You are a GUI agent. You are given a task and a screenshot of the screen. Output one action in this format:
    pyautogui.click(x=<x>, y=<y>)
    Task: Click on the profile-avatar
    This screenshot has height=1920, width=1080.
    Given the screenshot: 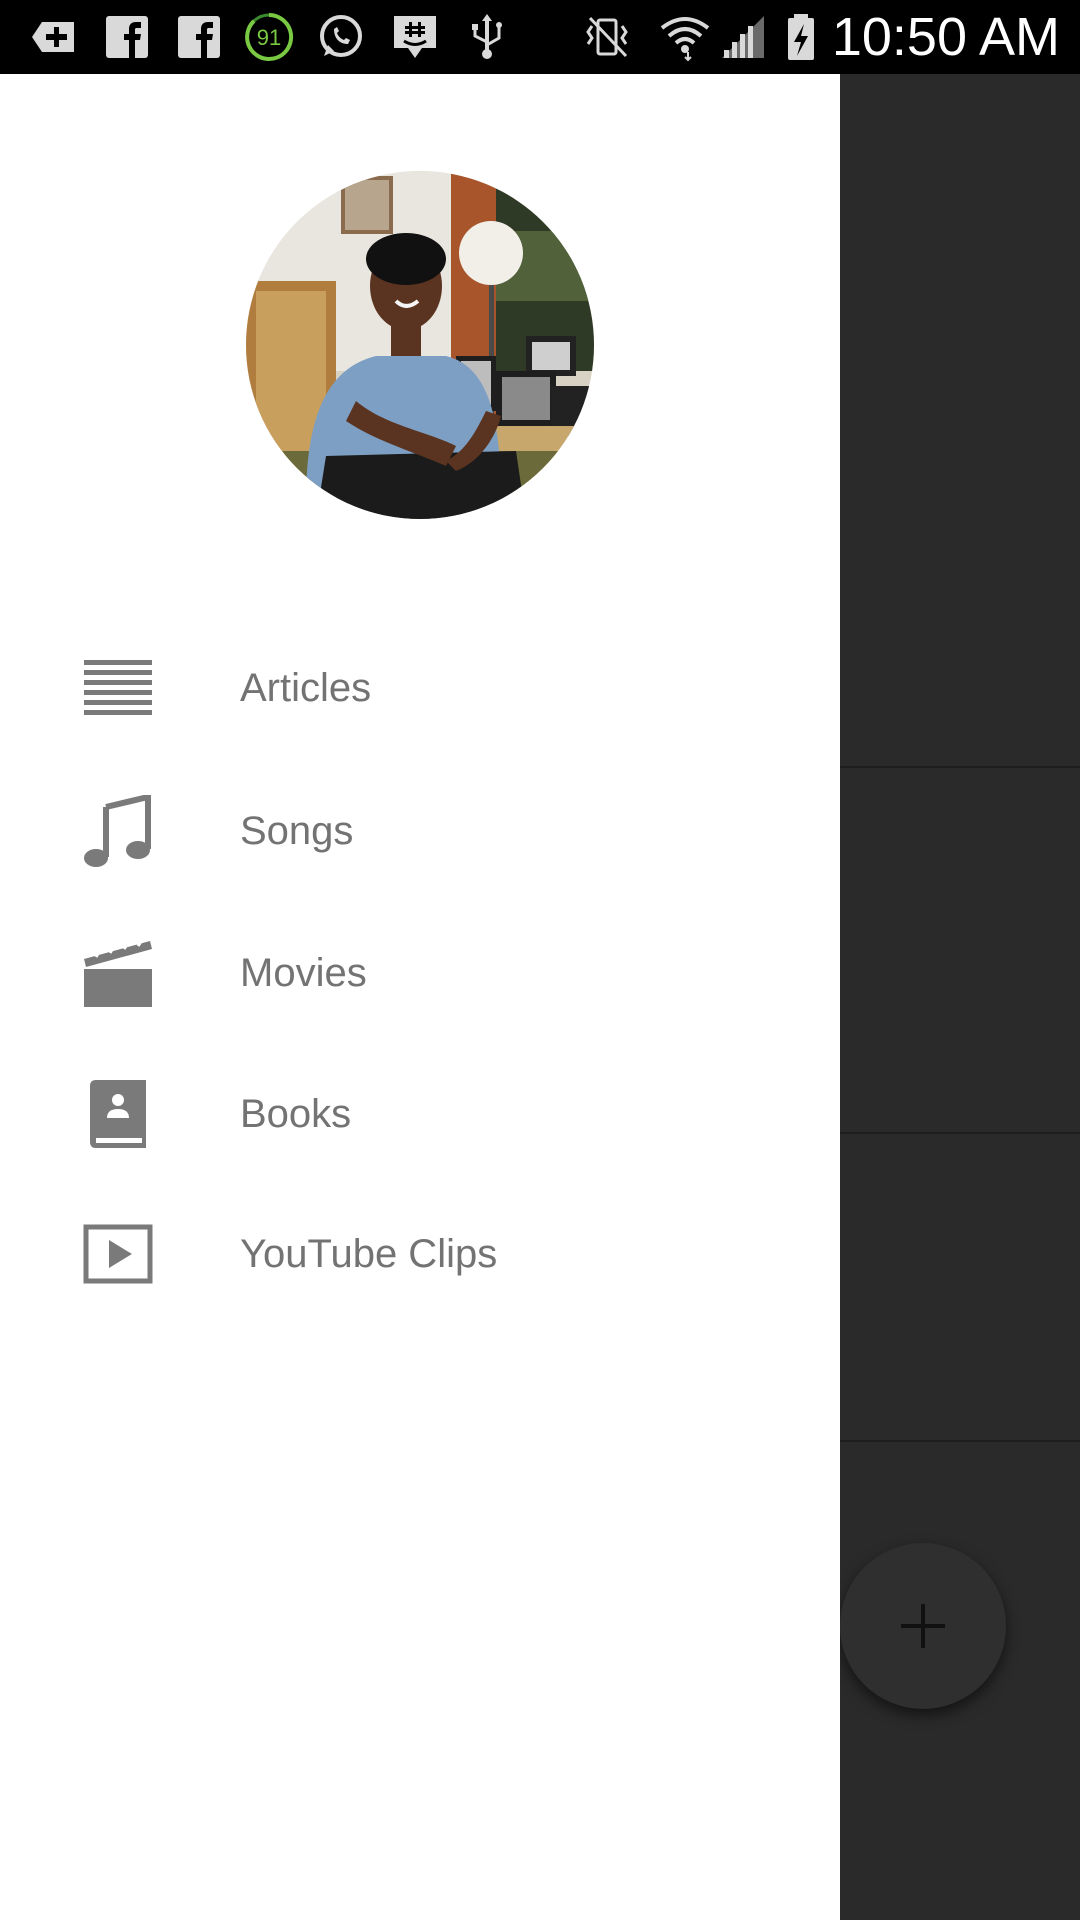 What is the action you would take?
    pyautogui.click(x=420, y=345)
    